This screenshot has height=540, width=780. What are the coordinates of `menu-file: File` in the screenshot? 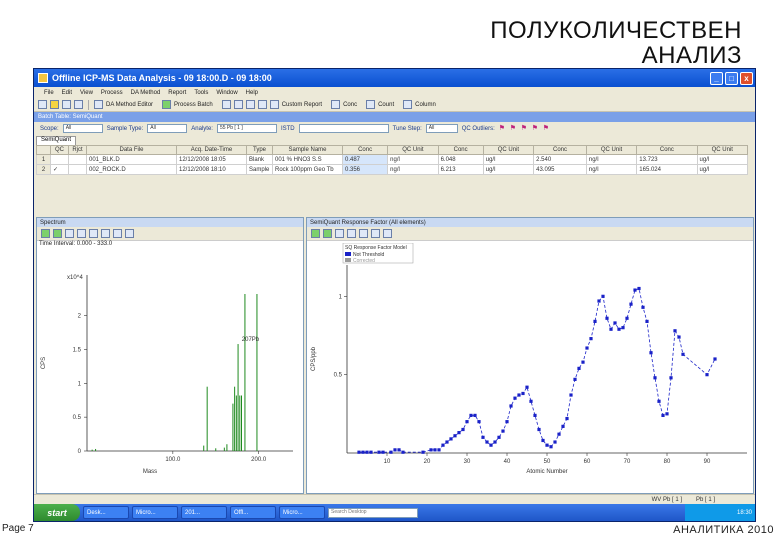 It's located at (49, 93).